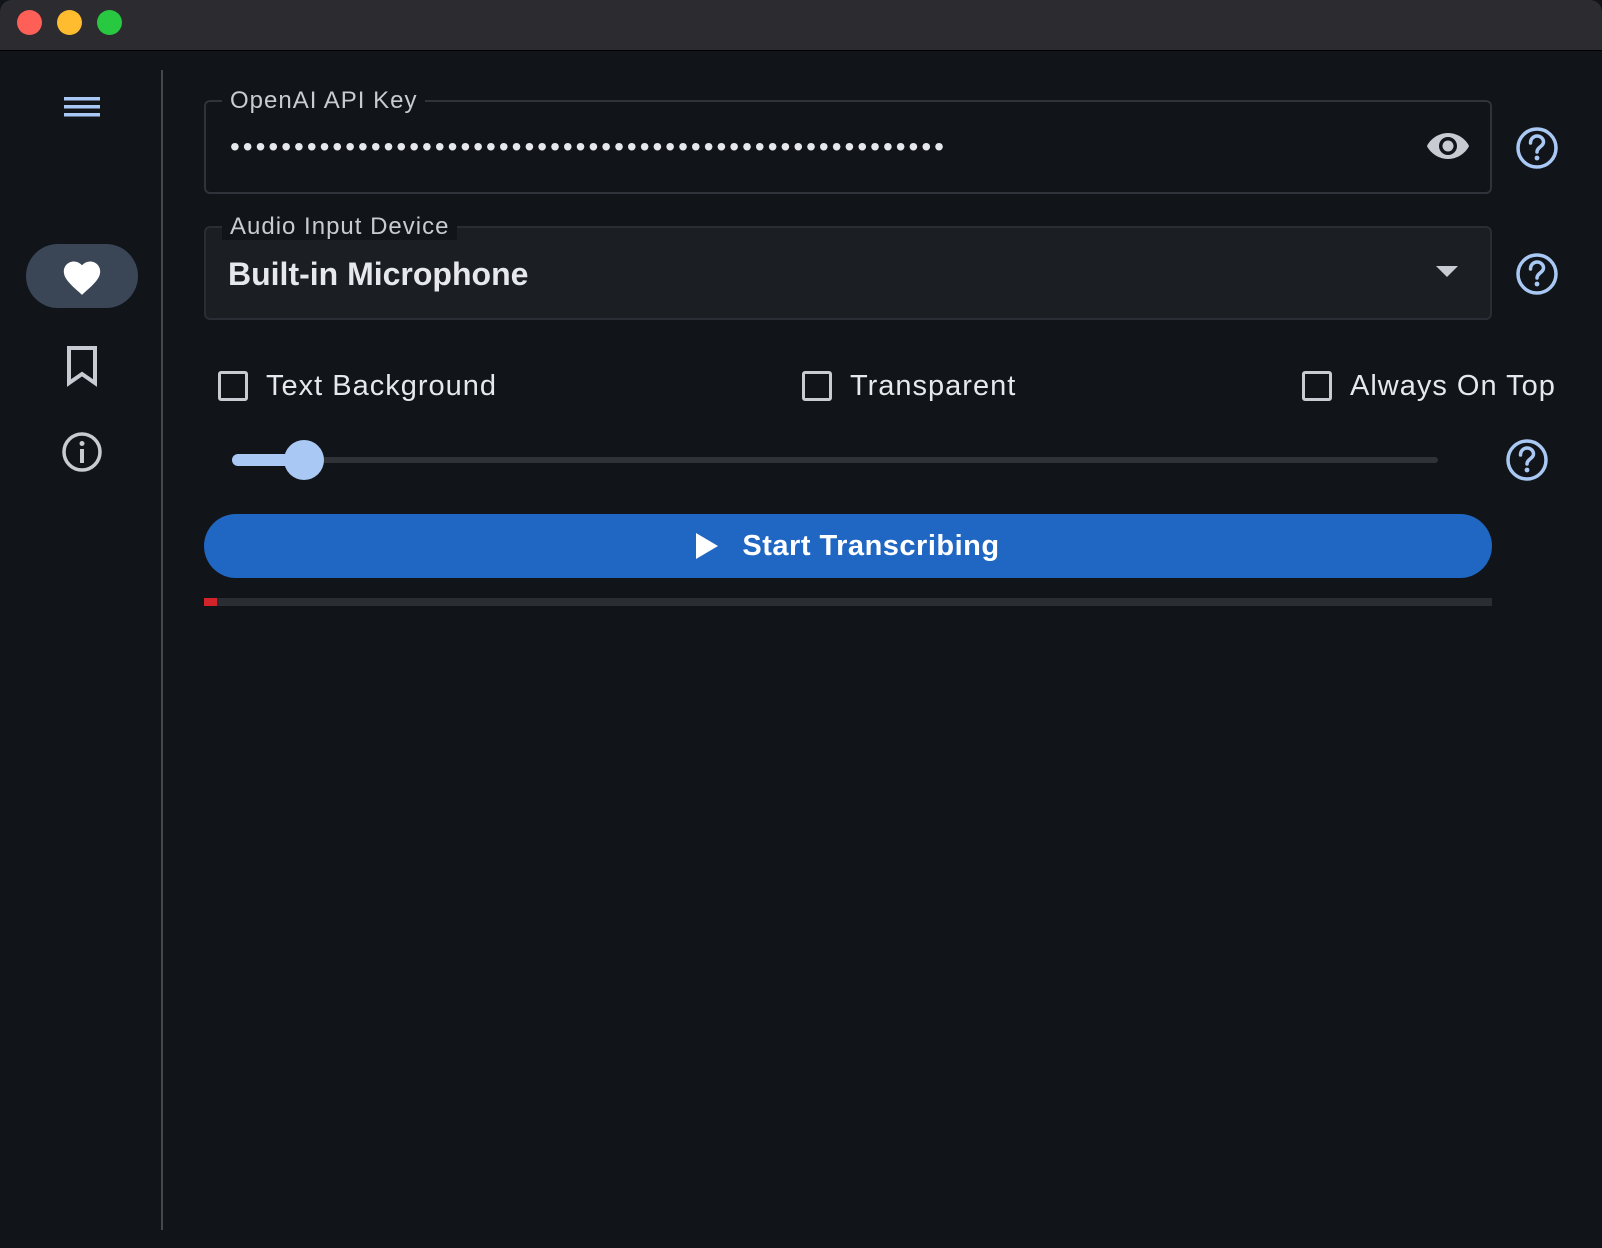 The width and height of the screenshot is (1602, 1248). What do you see at coordinates (69, 22) in the screenshot?
I see `minimize-window-button` at bounding box center [69, 22].